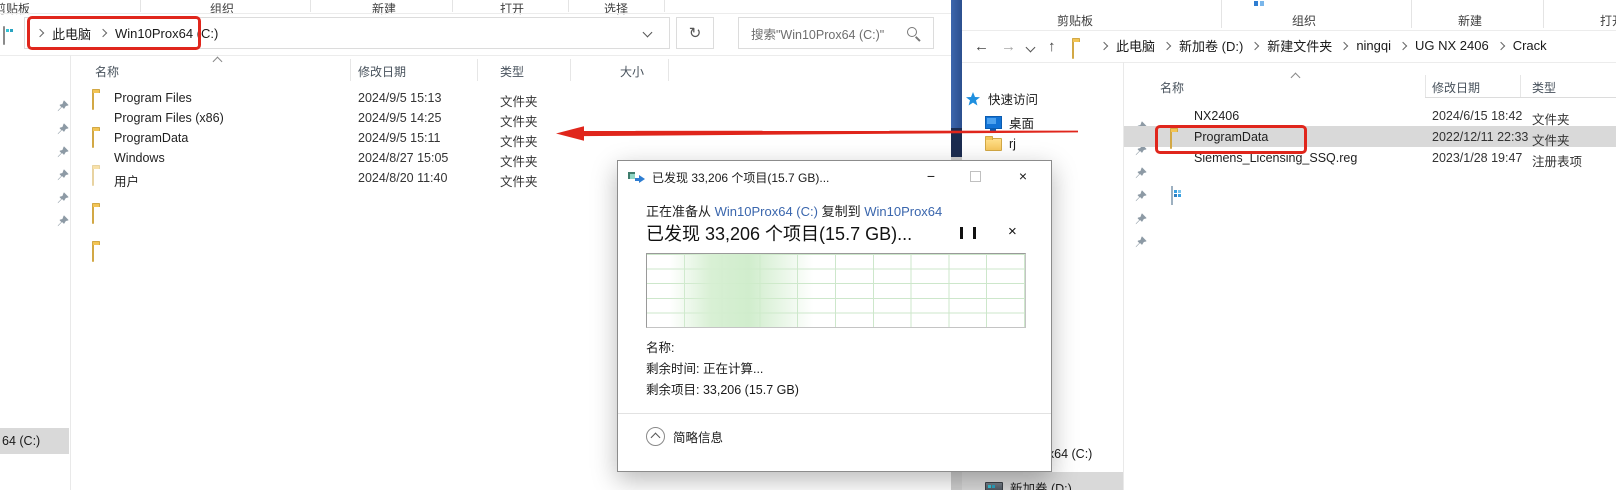 The image size is (1616, 490). What do you see at coordinates (1211, 45) in the screenshot?
I see `breadcrumb-drive-d: 新加卷 (D:)` at bounding box center [1211, 45].